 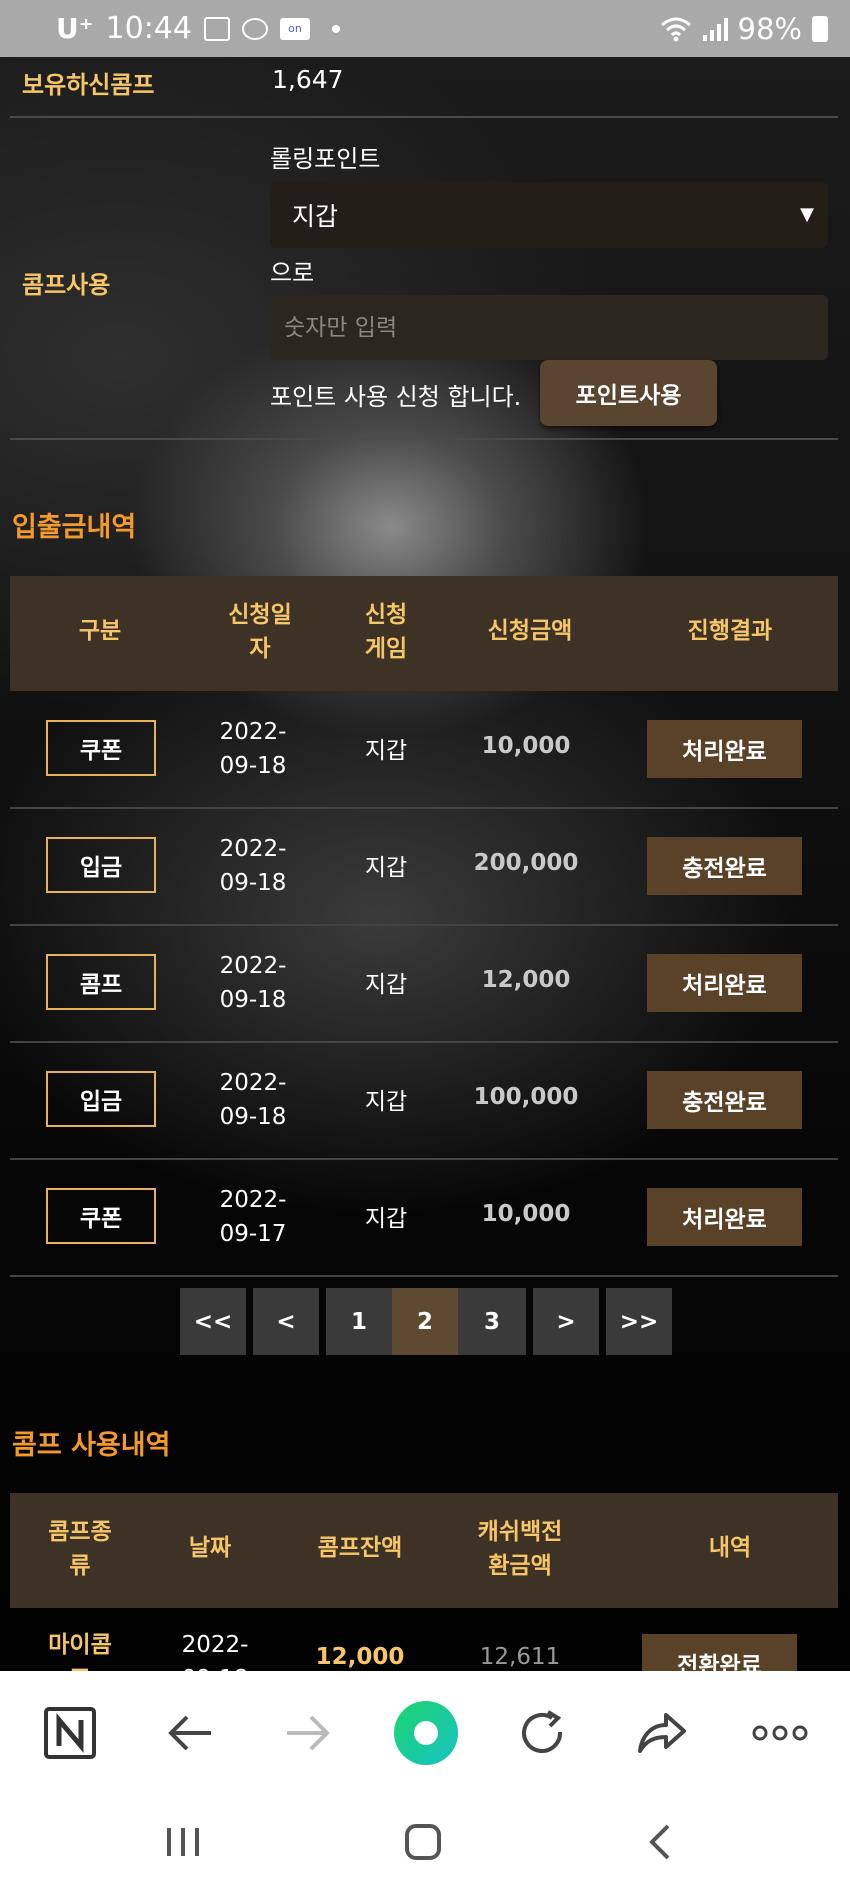 What do you see at coordinates (75, 28) in the screenshot?
I see `carrier-label: U⁺` at bounding box center [75, 28].